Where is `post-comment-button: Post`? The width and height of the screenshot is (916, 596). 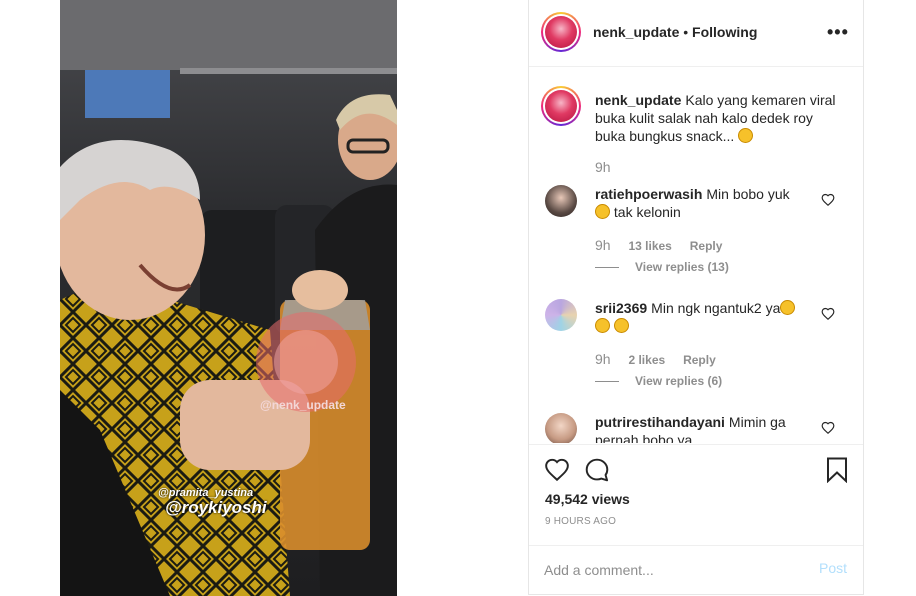
post-comment-button: Post is located at coordinates (833, 568).